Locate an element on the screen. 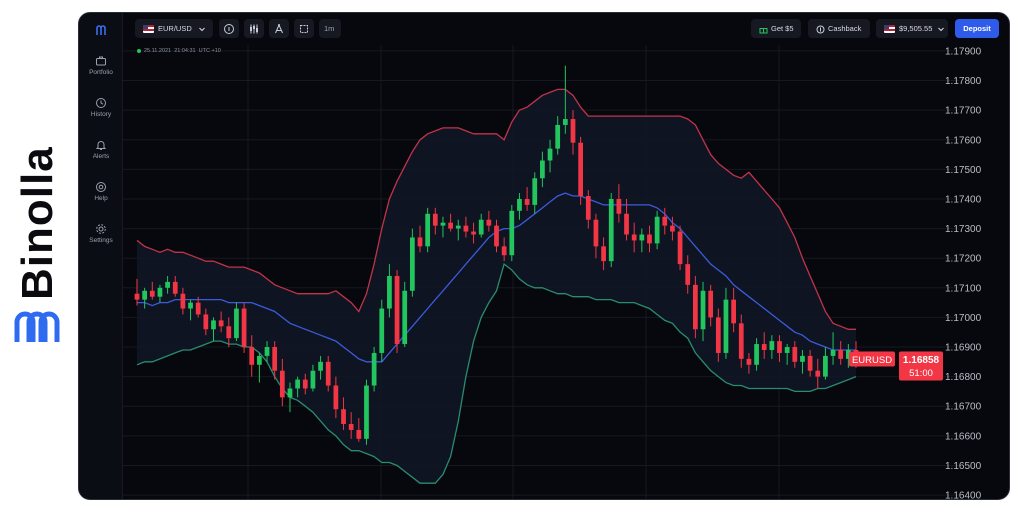 This screenshot has width=1024, height=512. crop-icon is located at coordinates (304, 29).